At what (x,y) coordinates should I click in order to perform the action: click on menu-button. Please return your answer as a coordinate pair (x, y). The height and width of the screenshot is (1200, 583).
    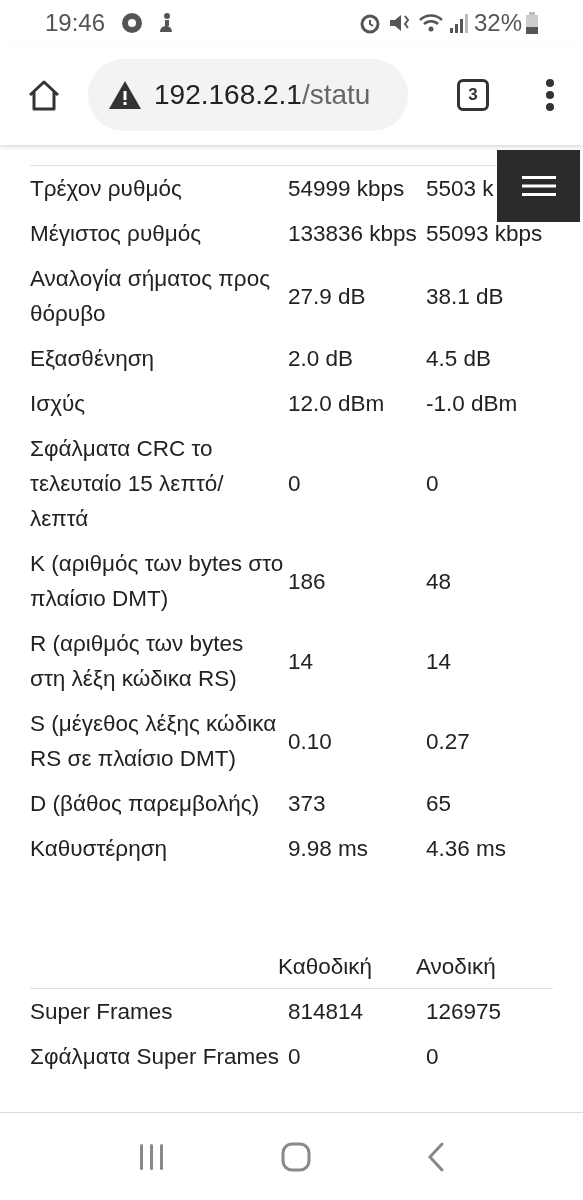
    Looking at the image, I should click on (538, 186).